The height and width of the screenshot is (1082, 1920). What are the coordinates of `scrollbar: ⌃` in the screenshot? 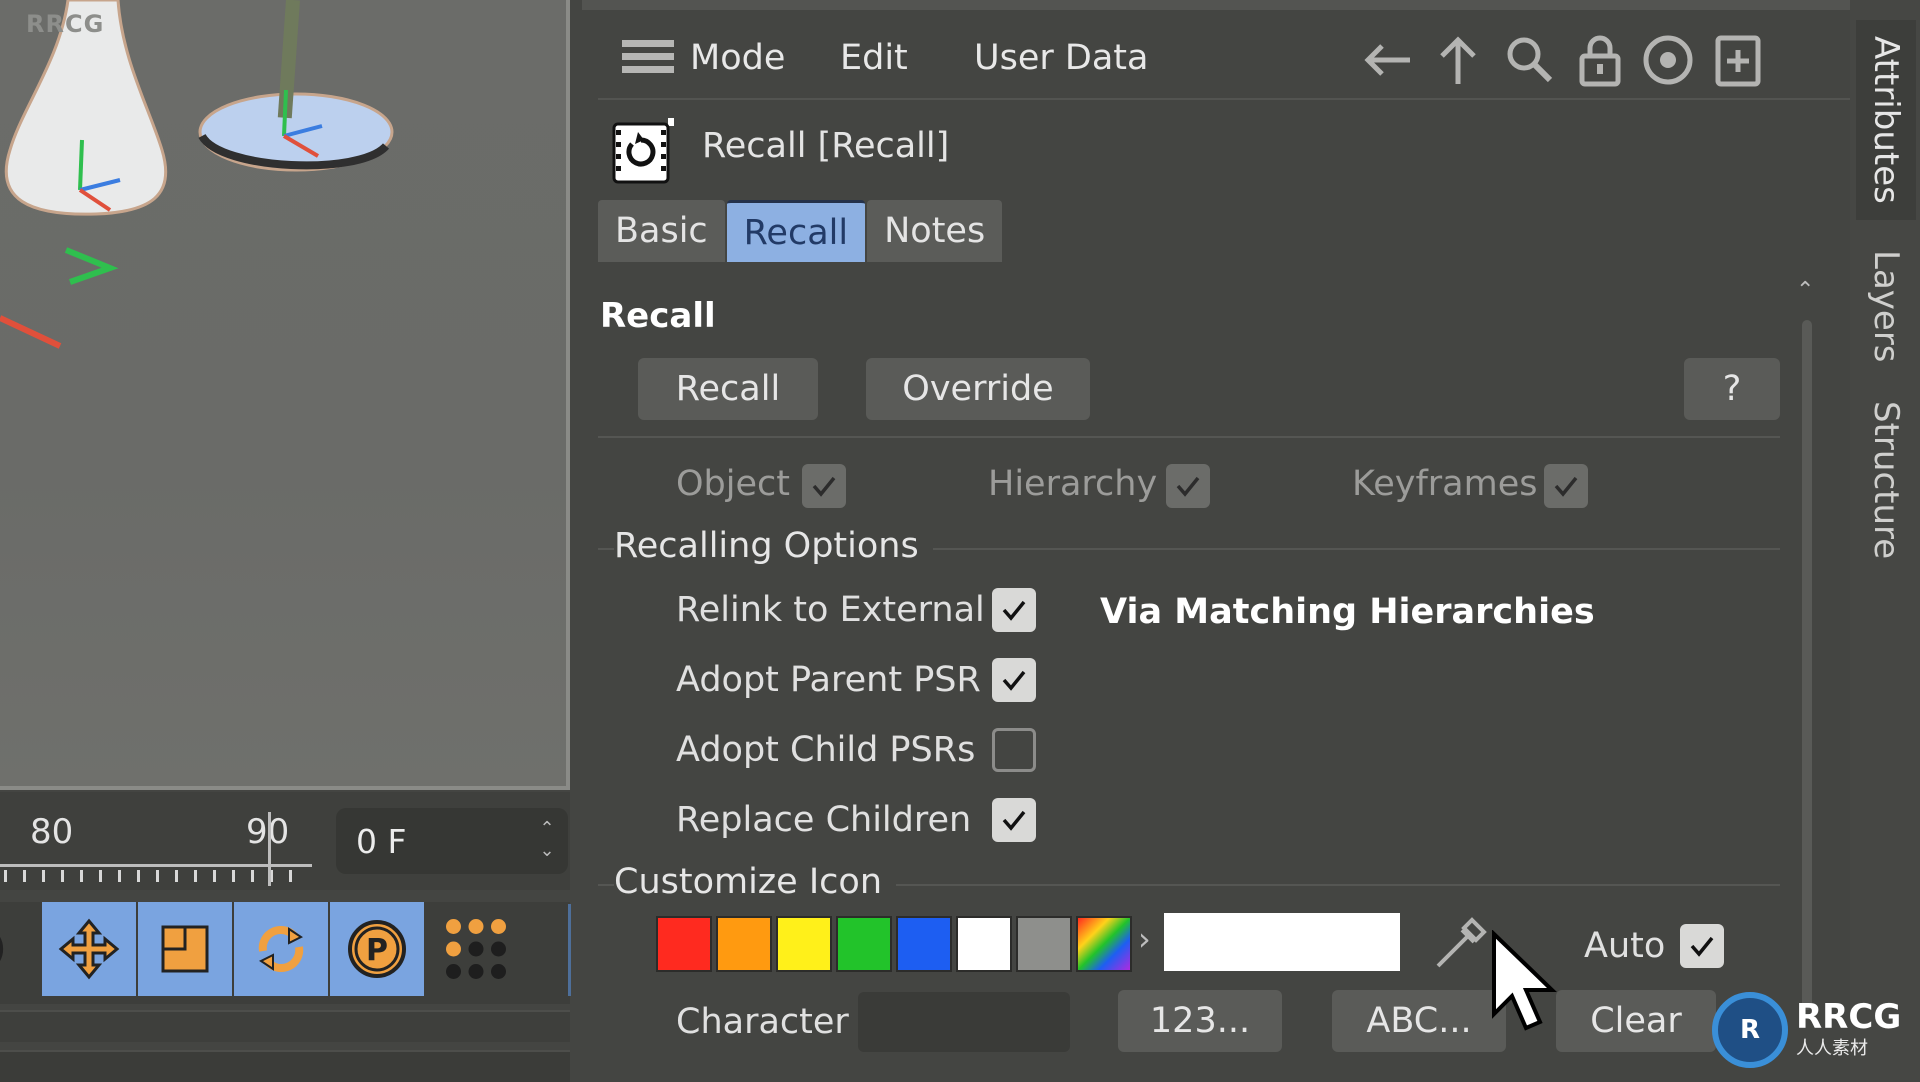 It's located at (1806, 675).